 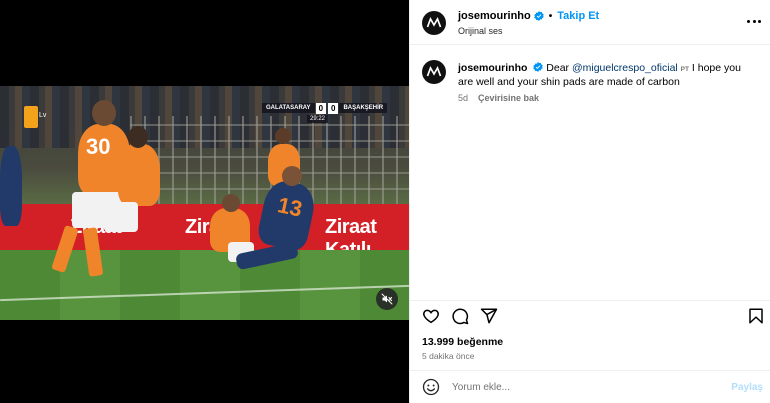 What do you see at coordinates (363, 108) in the screenshot?
I see `away-team: BAŞAKŞEHİR` at bounding box center [363, 108].